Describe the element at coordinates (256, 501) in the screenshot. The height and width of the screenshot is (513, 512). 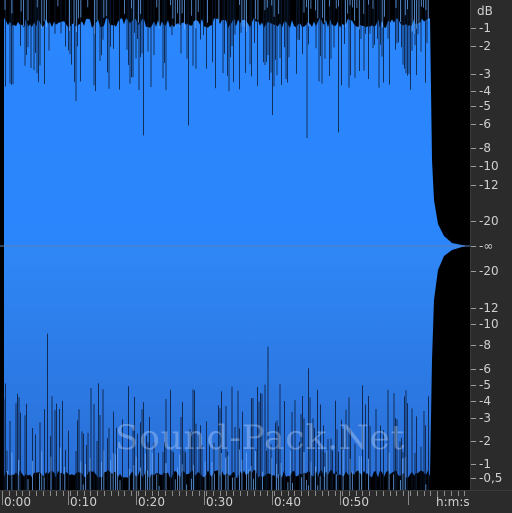
I see `time-ruler: 0:00 0:10 0:20 0:30 0:40 0:50 h:m:s` at that location.